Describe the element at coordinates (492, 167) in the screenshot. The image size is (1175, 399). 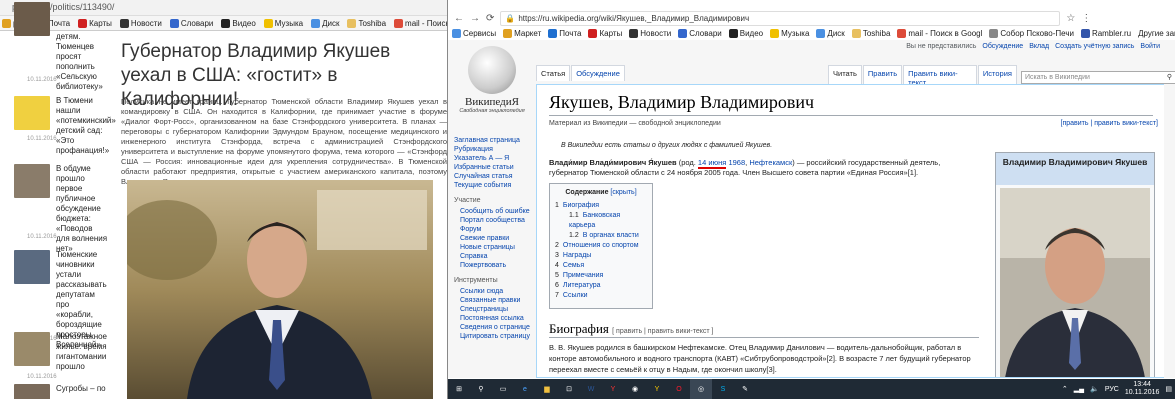
I see `sidebar-item: Избранные статьи` at that location.